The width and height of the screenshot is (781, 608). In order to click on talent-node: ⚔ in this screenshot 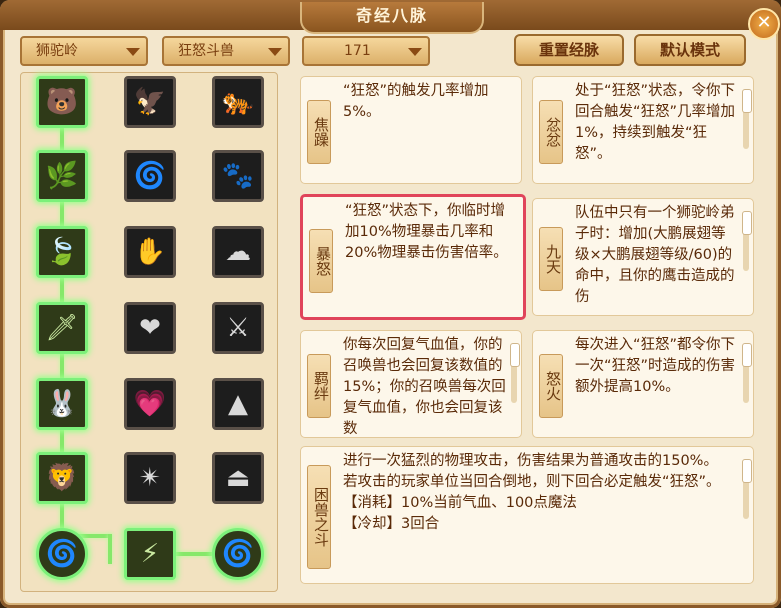, I will do `click(238, 328)`.